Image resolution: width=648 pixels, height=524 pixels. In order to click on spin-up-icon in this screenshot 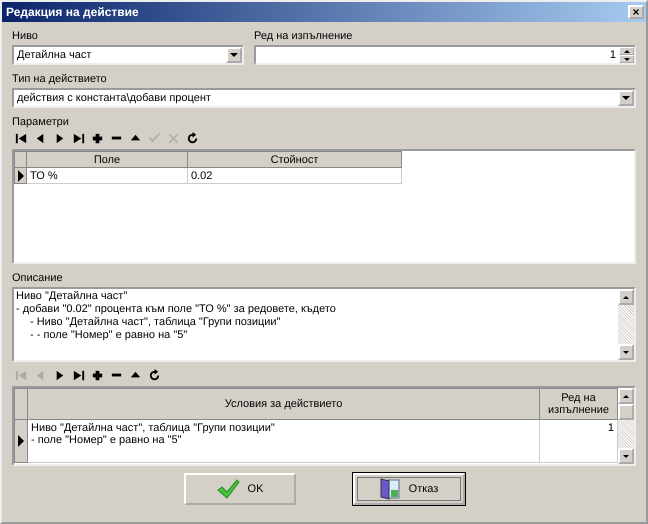, I will do `click(626, 51)`.